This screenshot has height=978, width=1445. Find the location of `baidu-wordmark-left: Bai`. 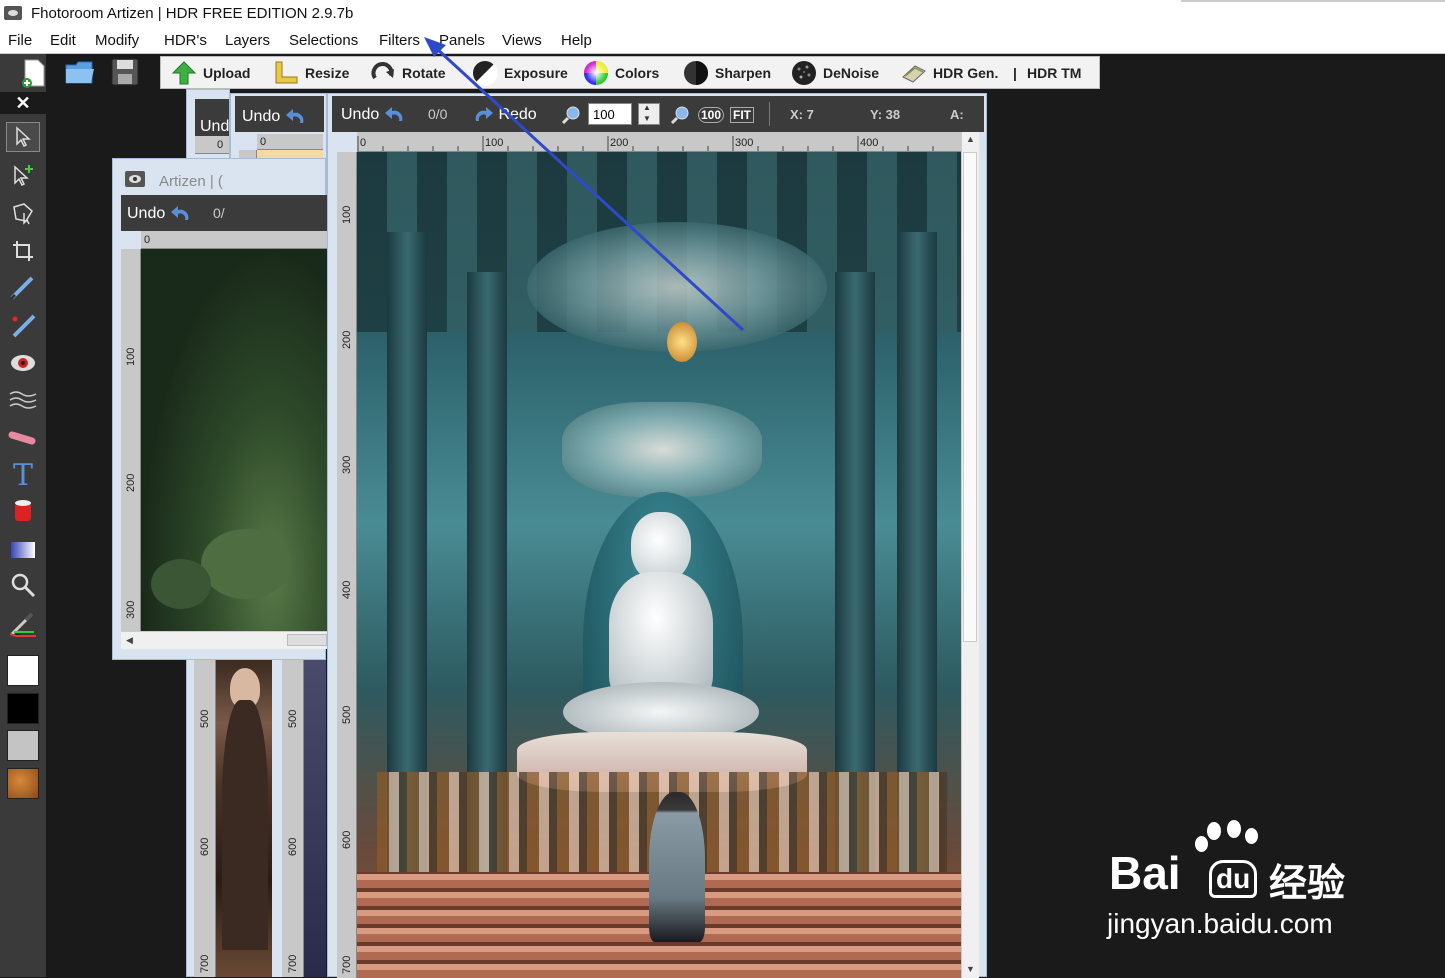

baidu-wordmark-left: Bai is located at coordinates (1145, 873).